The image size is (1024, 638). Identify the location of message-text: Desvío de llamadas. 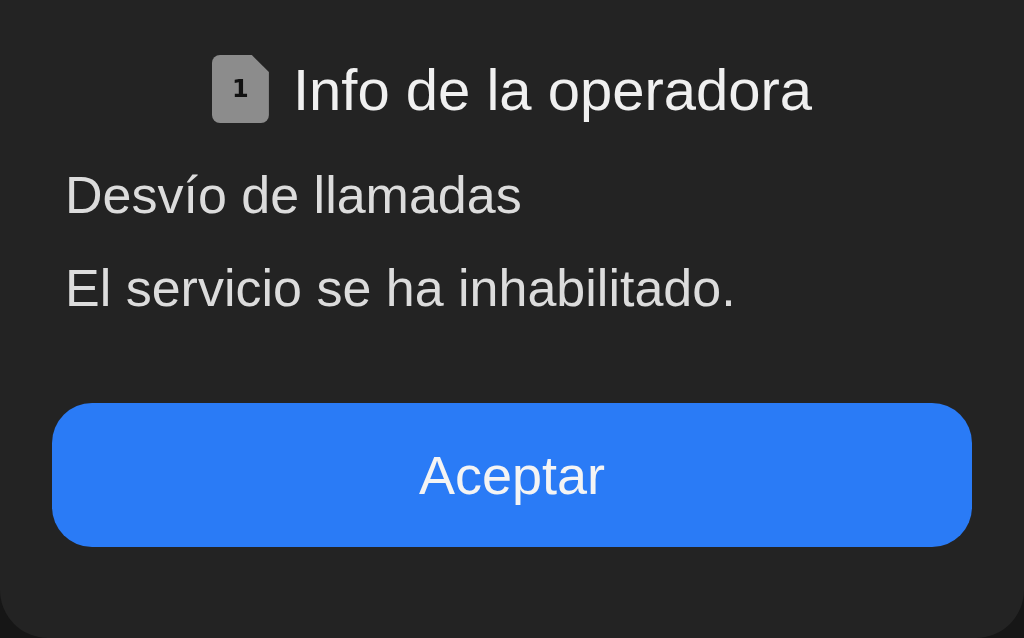
(294, 195).